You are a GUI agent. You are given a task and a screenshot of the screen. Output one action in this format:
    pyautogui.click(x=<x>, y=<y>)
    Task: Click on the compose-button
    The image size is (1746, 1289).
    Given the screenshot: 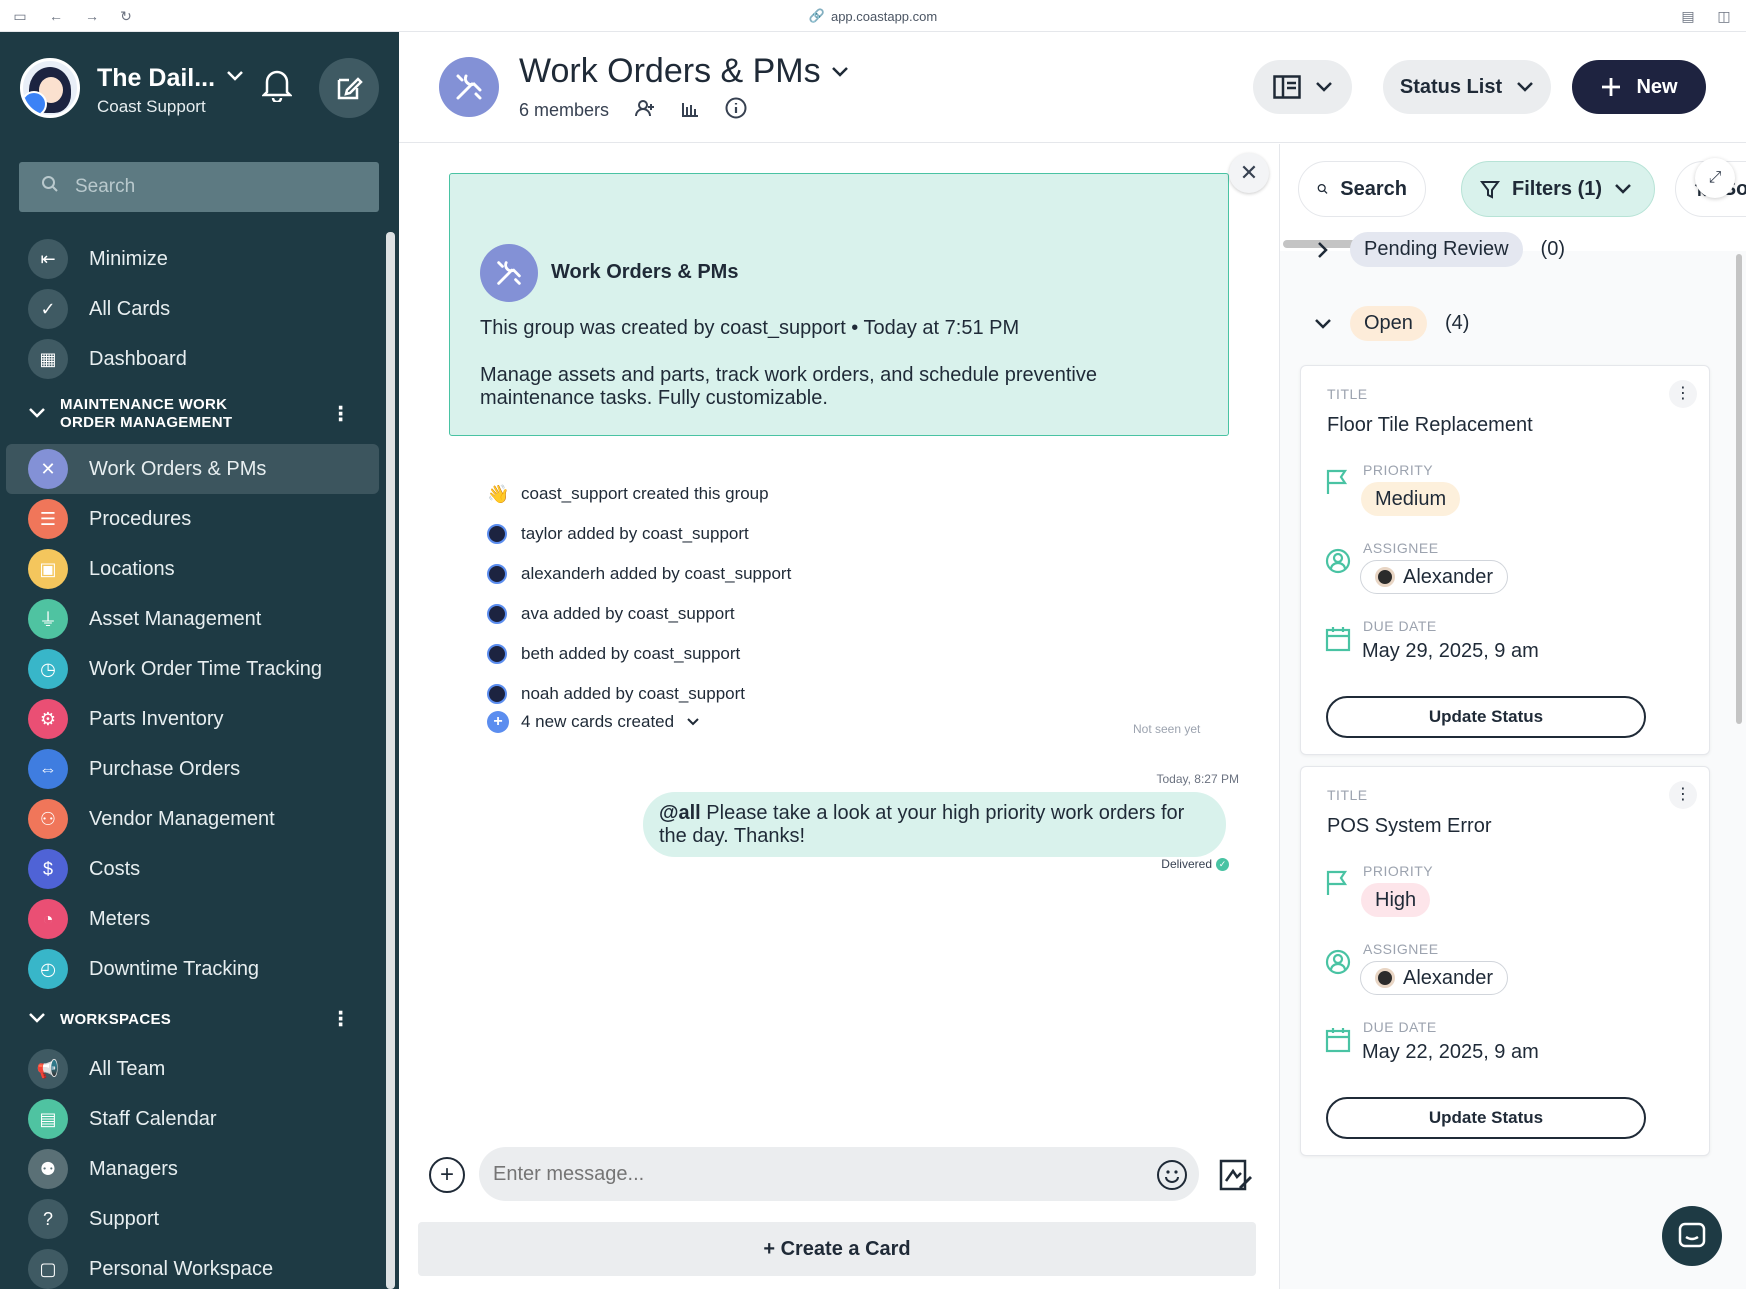 What is the action you would take?
    pyautogui.click(x=349, y=88)
    